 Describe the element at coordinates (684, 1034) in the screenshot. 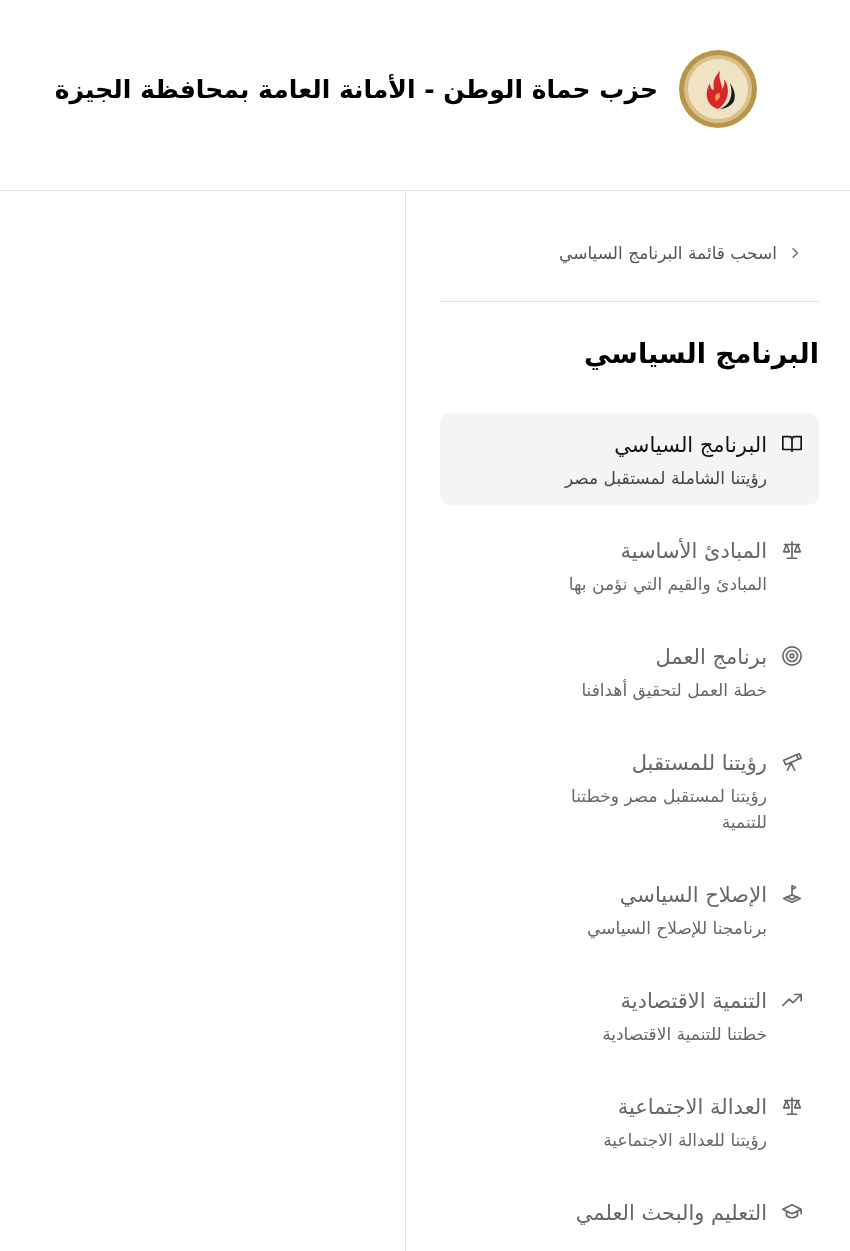

I see `item-subtitle: خطتنا للتنمية الاقتصادية` at that location.